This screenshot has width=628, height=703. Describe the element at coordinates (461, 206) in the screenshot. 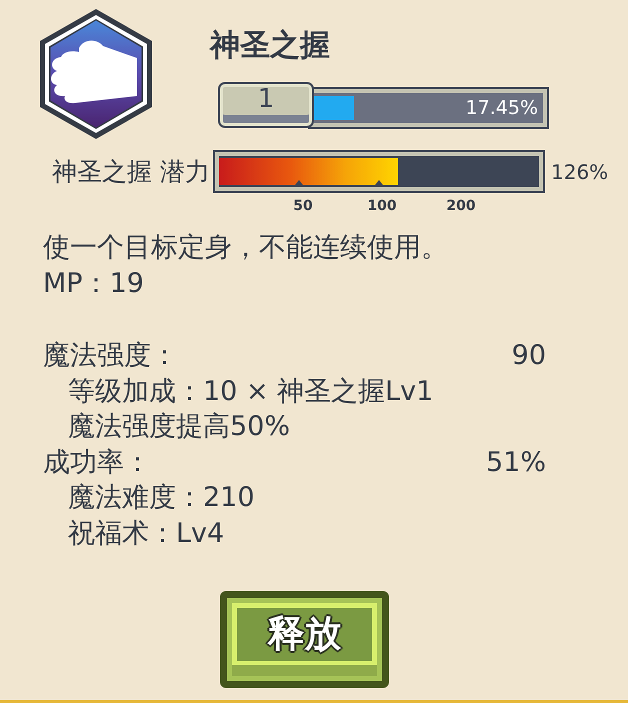

I see `tick-label: 200` at that location.